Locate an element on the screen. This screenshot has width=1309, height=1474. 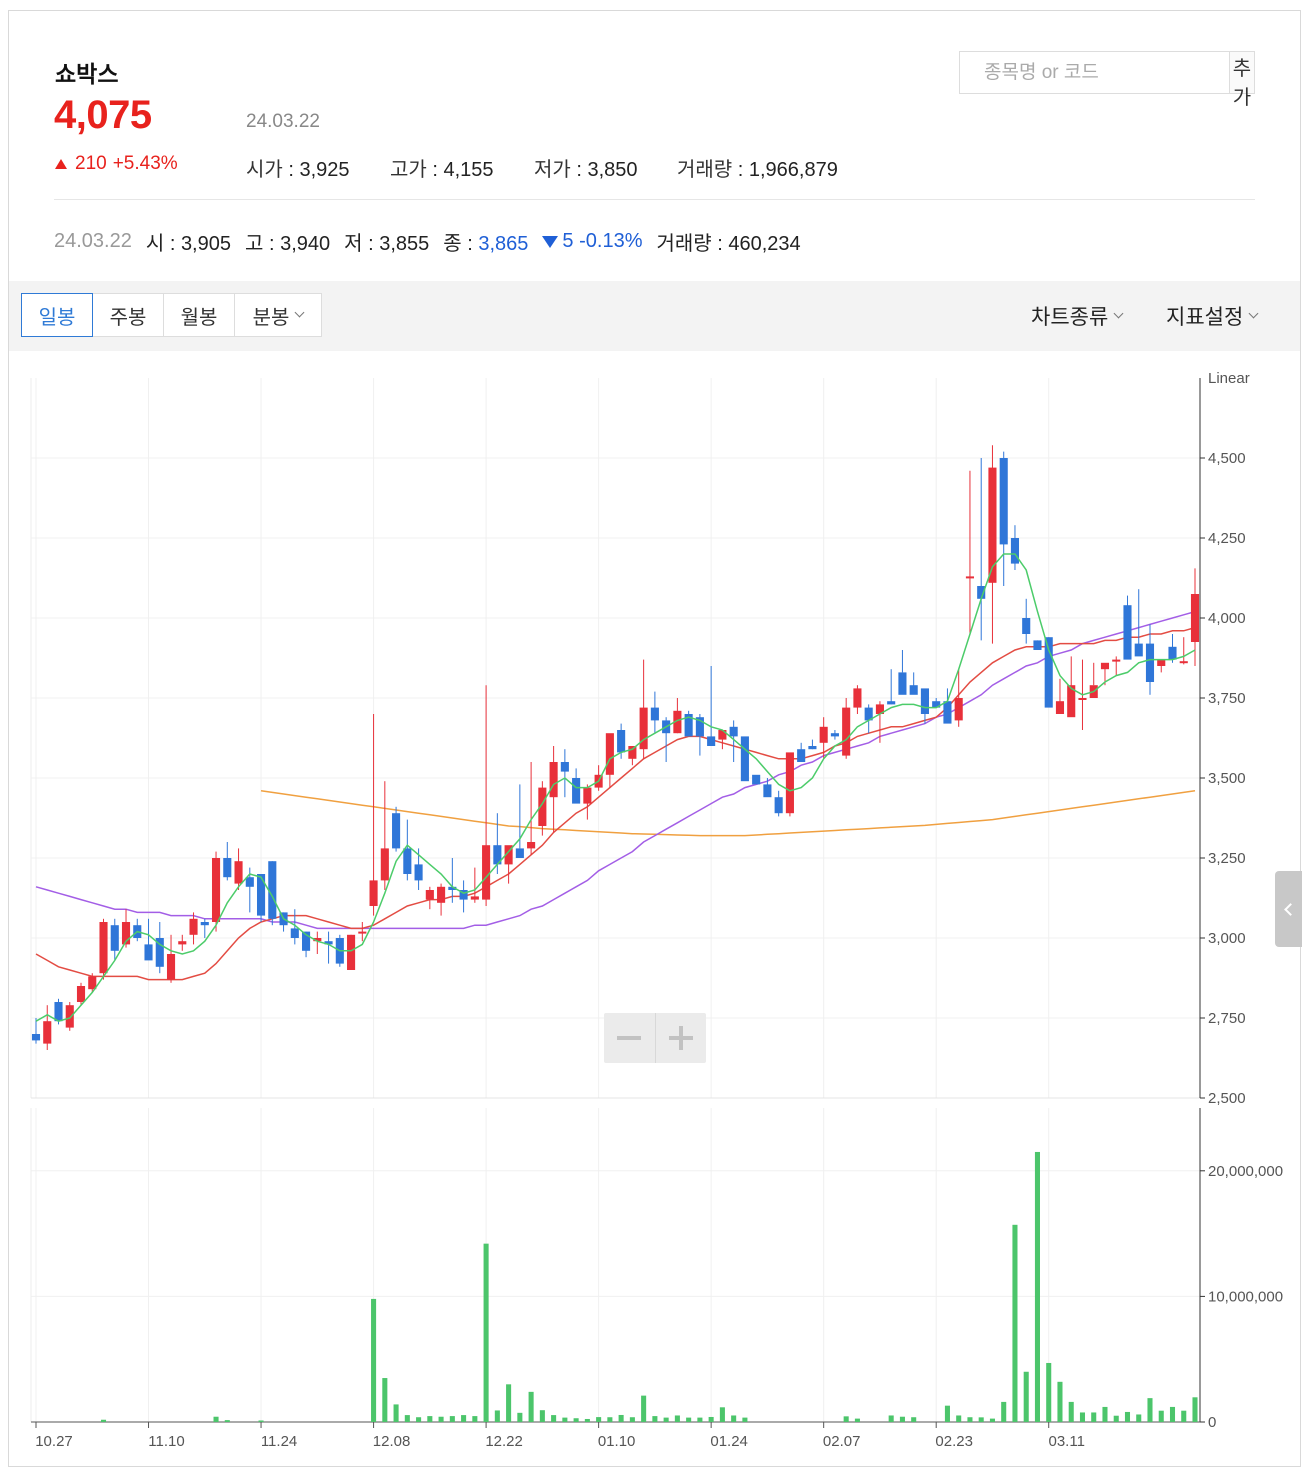
open-price: 시가 : 3,925 is located at coordinates (298, 170).